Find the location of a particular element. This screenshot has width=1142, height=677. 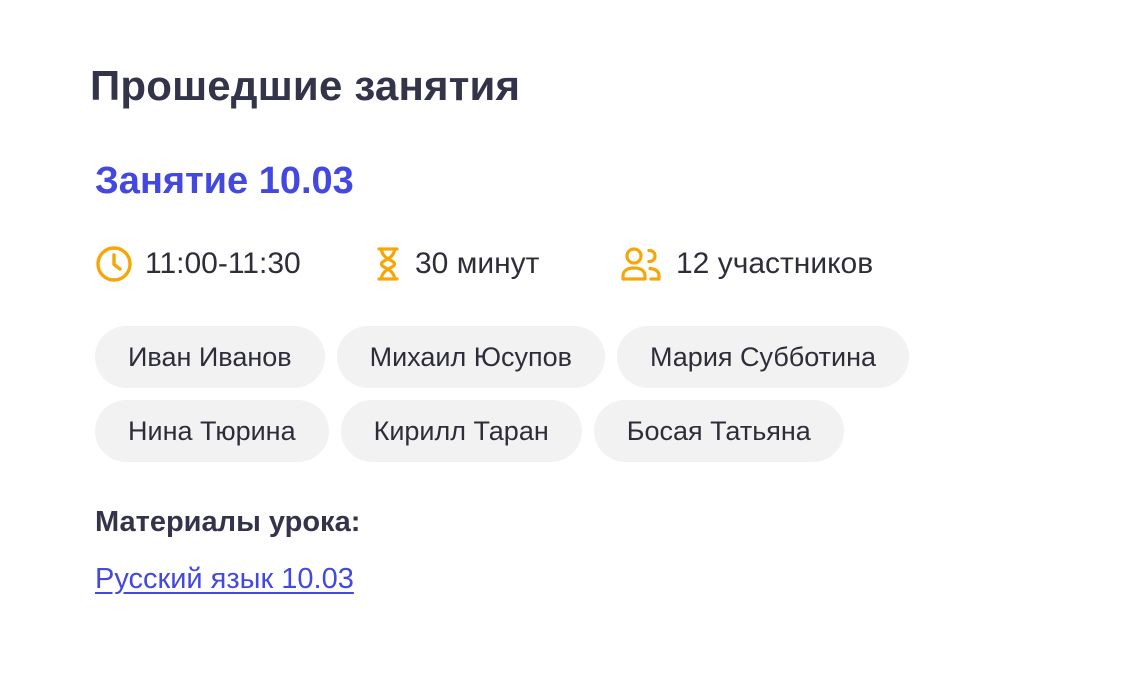

hourglass-icon is located at coordinates (388, 264).